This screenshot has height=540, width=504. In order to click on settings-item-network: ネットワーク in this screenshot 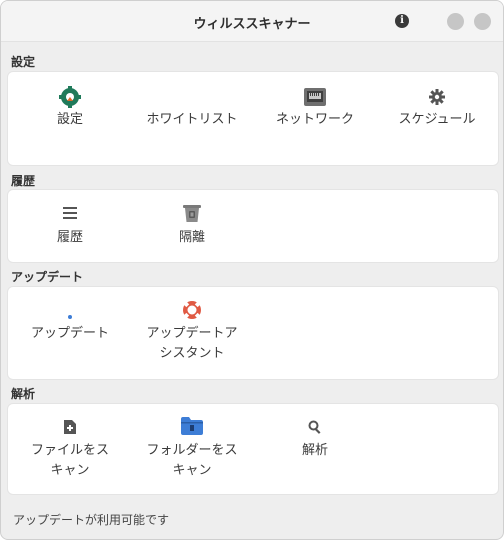, I will do `click(315, 117)`.